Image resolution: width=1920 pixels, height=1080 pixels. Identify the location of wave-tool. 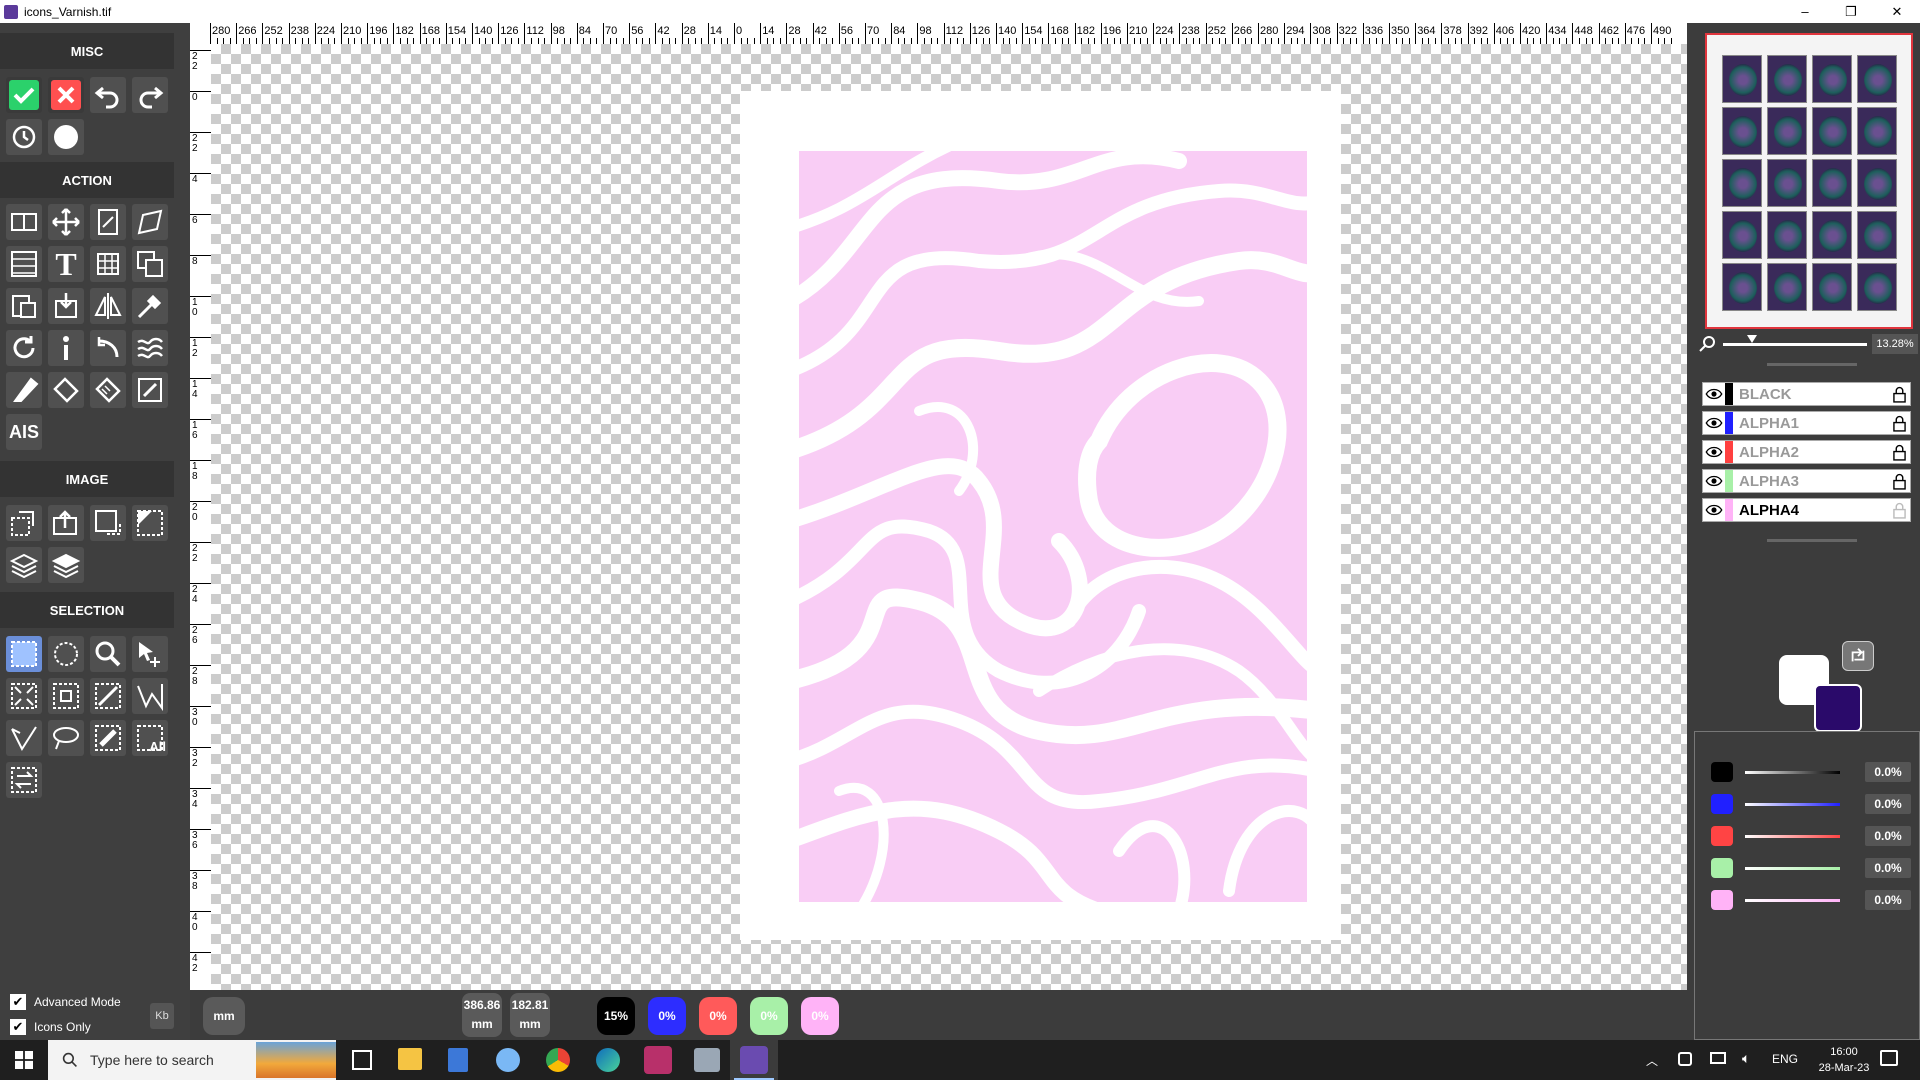
(150, 348).